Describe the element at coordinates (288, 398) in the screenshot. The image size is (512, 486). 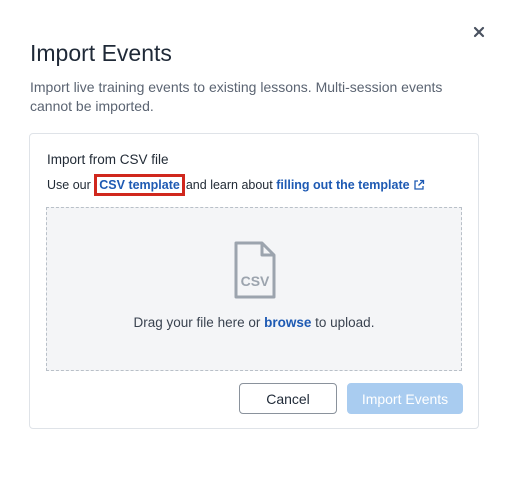
I see `cancel-button: Cancel` at that location.